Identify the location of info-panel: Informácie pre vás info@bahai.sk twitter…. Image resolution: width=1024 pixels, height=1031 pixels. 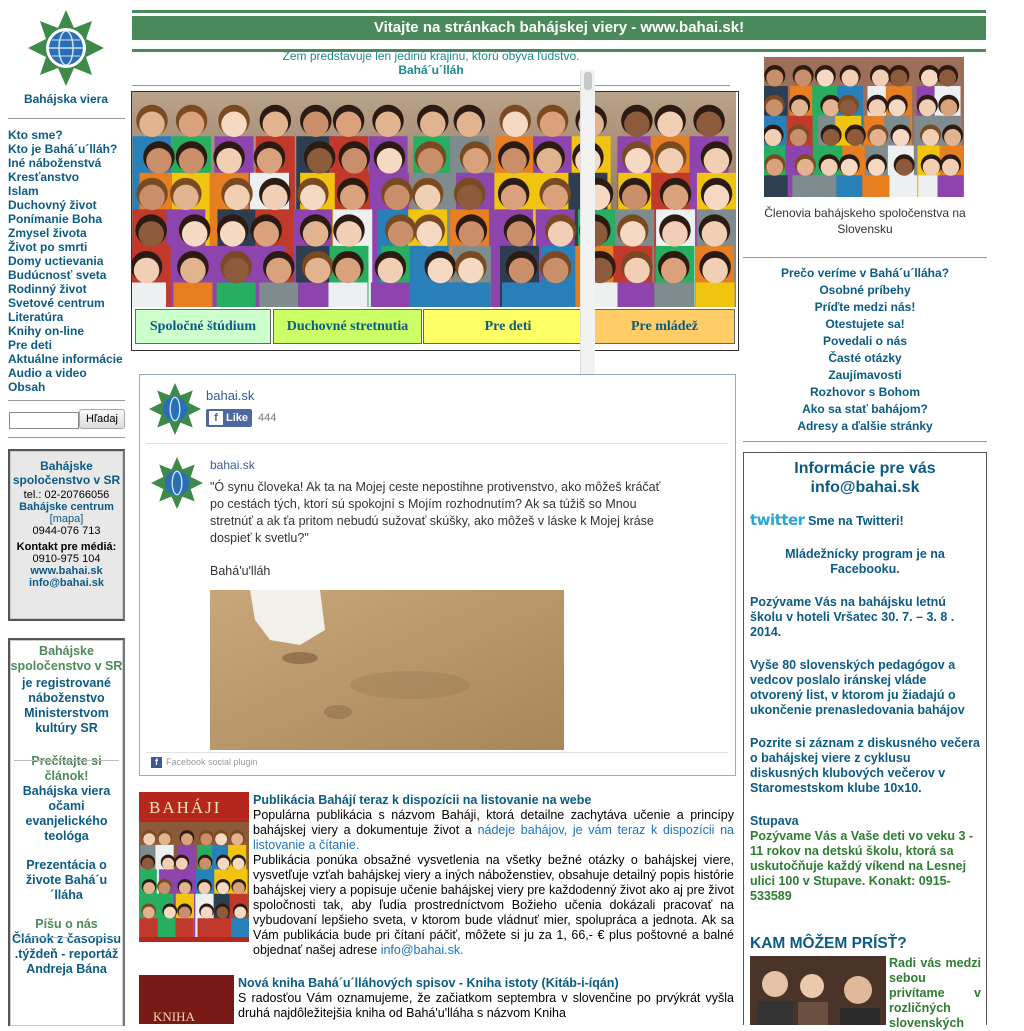
(865, 741).